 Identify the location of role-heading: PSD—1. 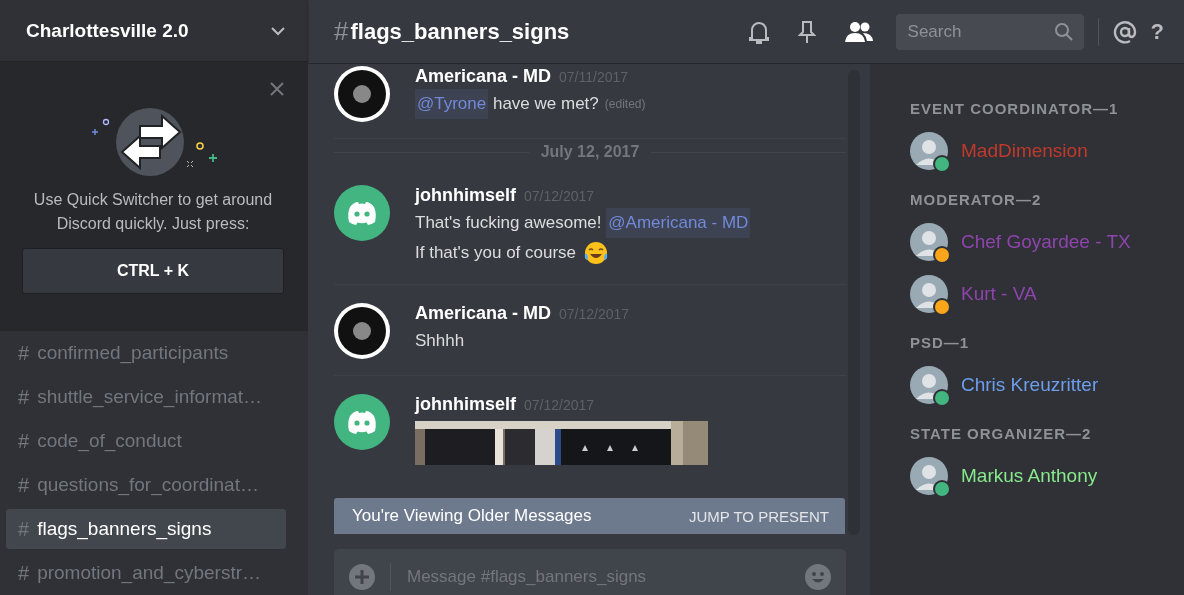
(940, 342).